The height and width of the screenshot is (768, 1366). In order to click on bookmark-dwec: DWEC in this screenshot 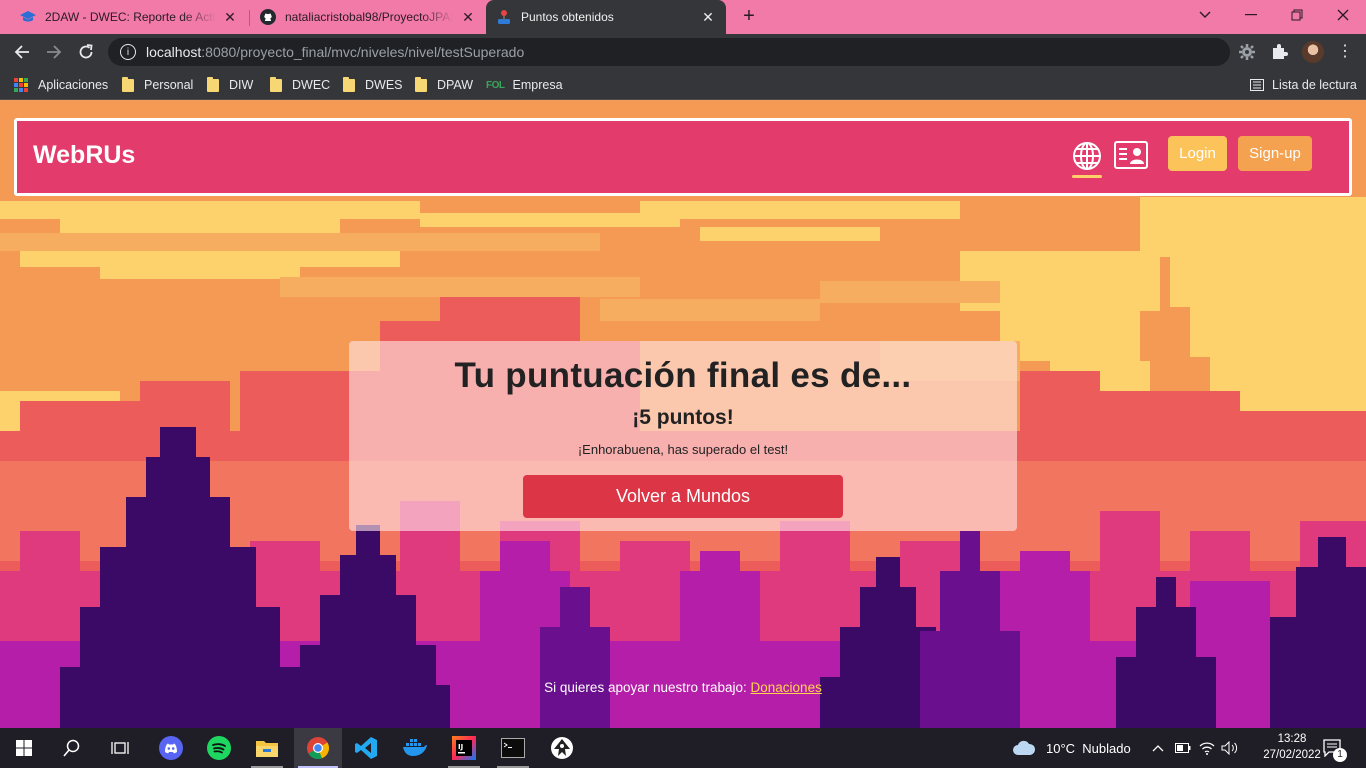, I will do `click(300, 85)`.